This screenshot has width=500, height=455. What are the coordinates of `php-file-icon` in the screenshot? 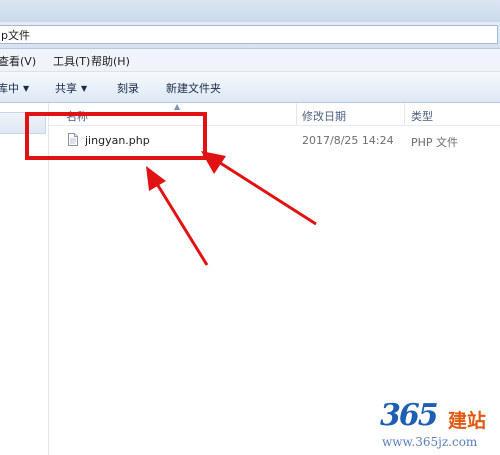 It's located at (73, 139).